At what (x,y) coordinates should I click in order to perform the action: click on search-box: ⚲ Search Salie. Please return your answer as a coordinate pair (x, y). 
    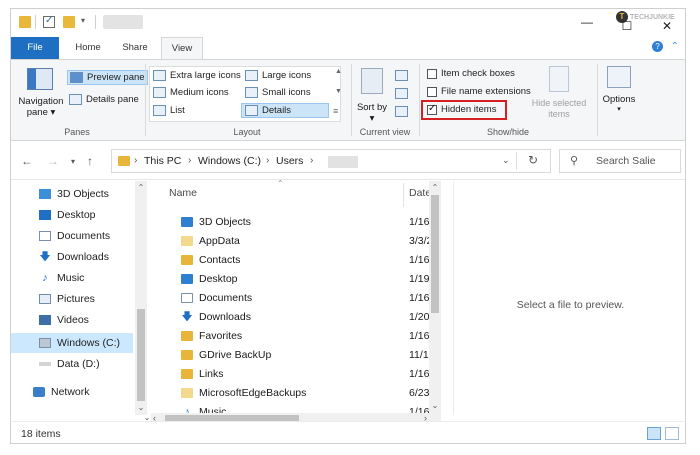
    Looking at the image, I should click on (620, 161).